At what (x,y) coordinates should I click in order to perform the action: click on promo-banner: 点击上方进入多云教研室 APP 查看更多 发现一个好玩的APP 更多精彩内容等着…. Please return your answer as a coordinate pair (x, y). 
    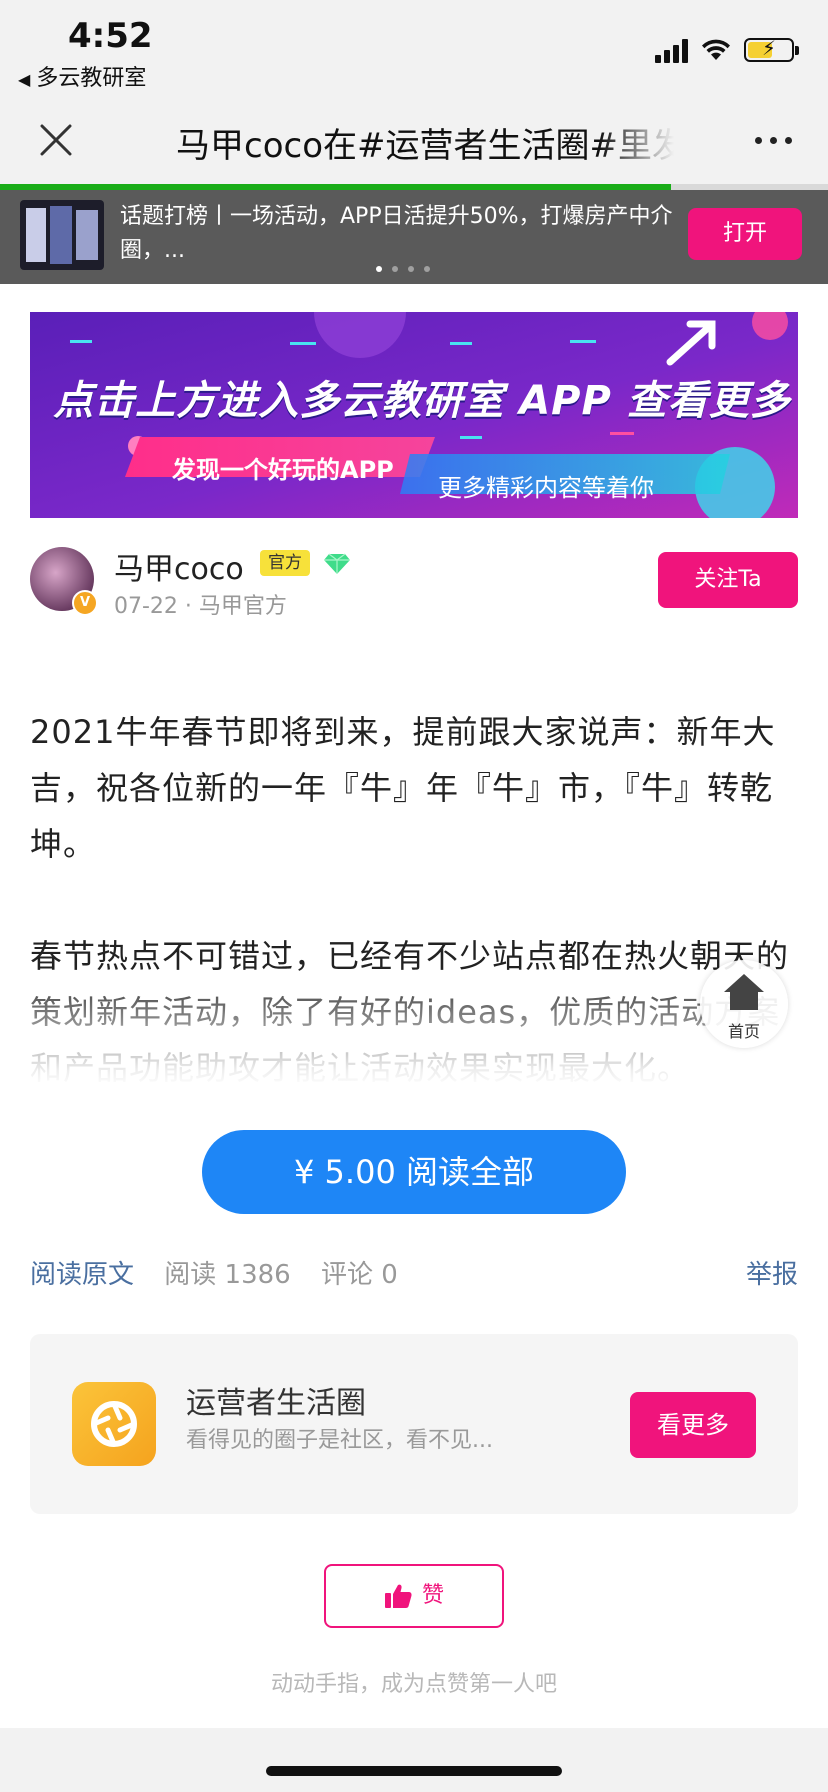
    Looking at the image, I should click on (414, 415).